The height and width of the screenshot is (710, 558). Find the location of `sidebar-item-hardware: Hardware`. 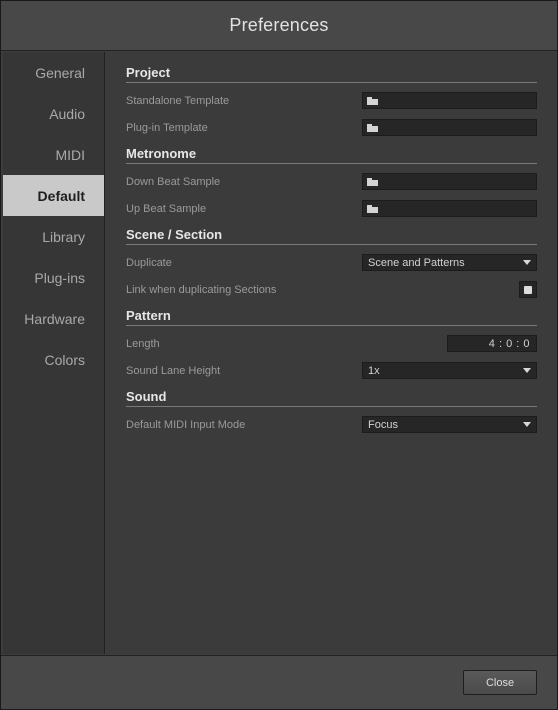

sidebar-item-hardware: Hardware is located at coordinates (53, 318).